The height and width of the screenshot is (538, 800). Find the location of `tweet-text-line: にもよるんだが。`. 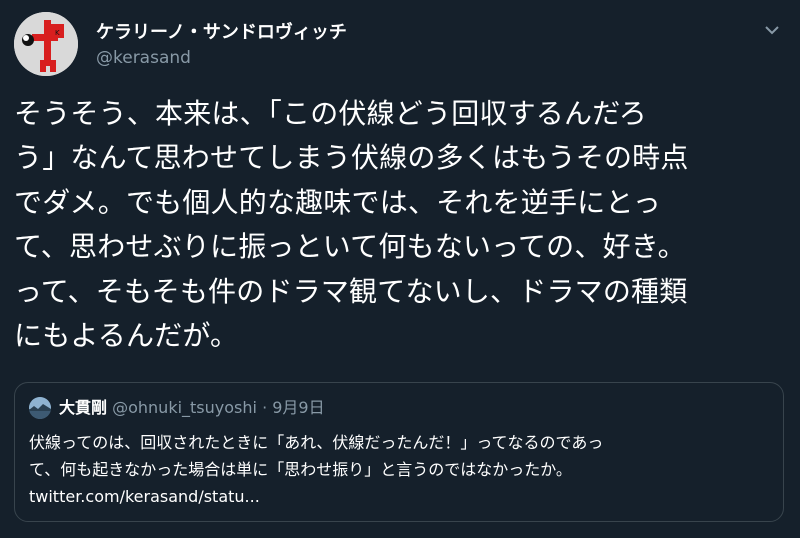

tweet-text-line: にもよるんだが。 is located at coordinates (126, 336).